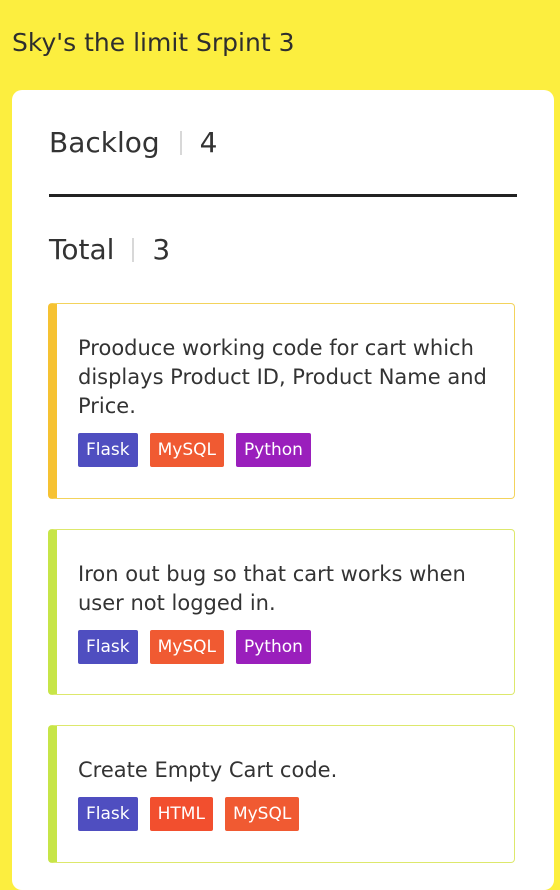 The image size is (560, 890). I want to click on tag-html: HTML, so click(181, 814).